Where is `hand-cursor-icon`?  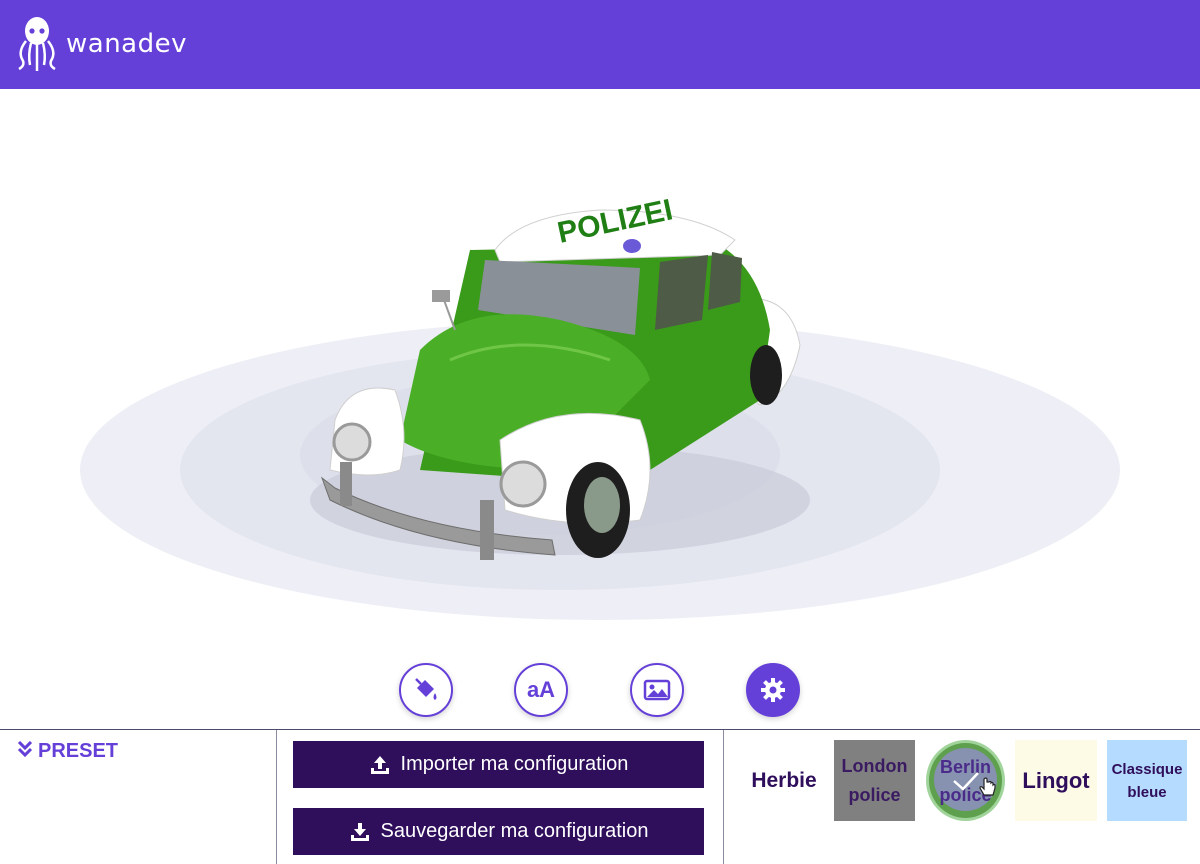
hand-cursor-icon is located at coordinates (987, 786).